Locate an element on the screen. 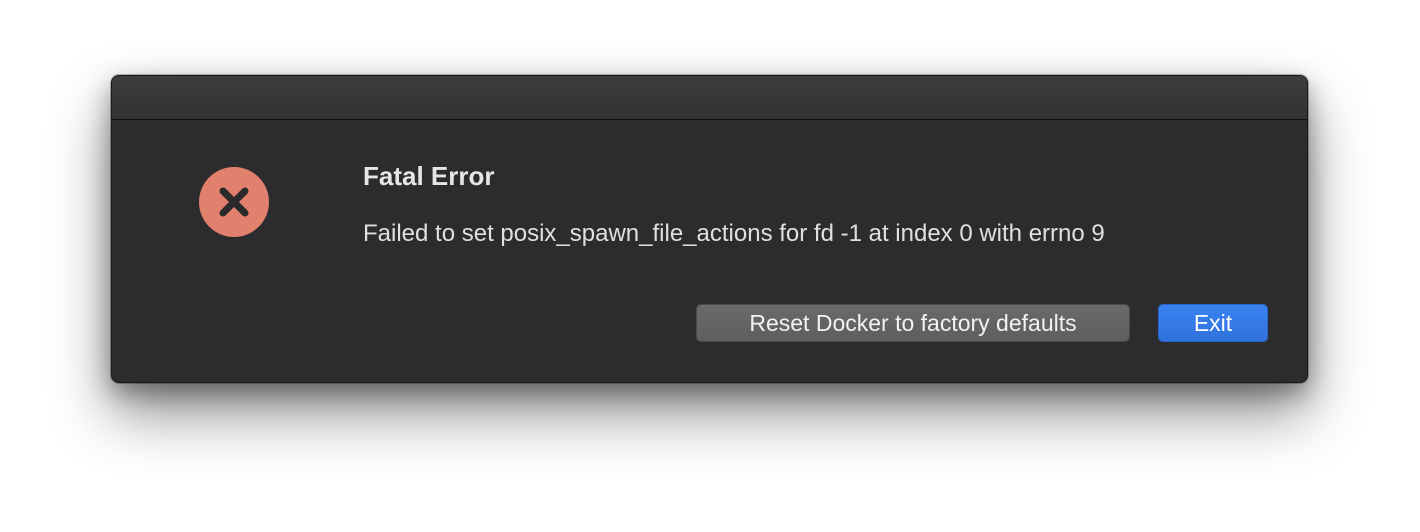 The height and width of the screenshot is (532, 1420). dialog-titlebar is located at coordinates (709, 98).